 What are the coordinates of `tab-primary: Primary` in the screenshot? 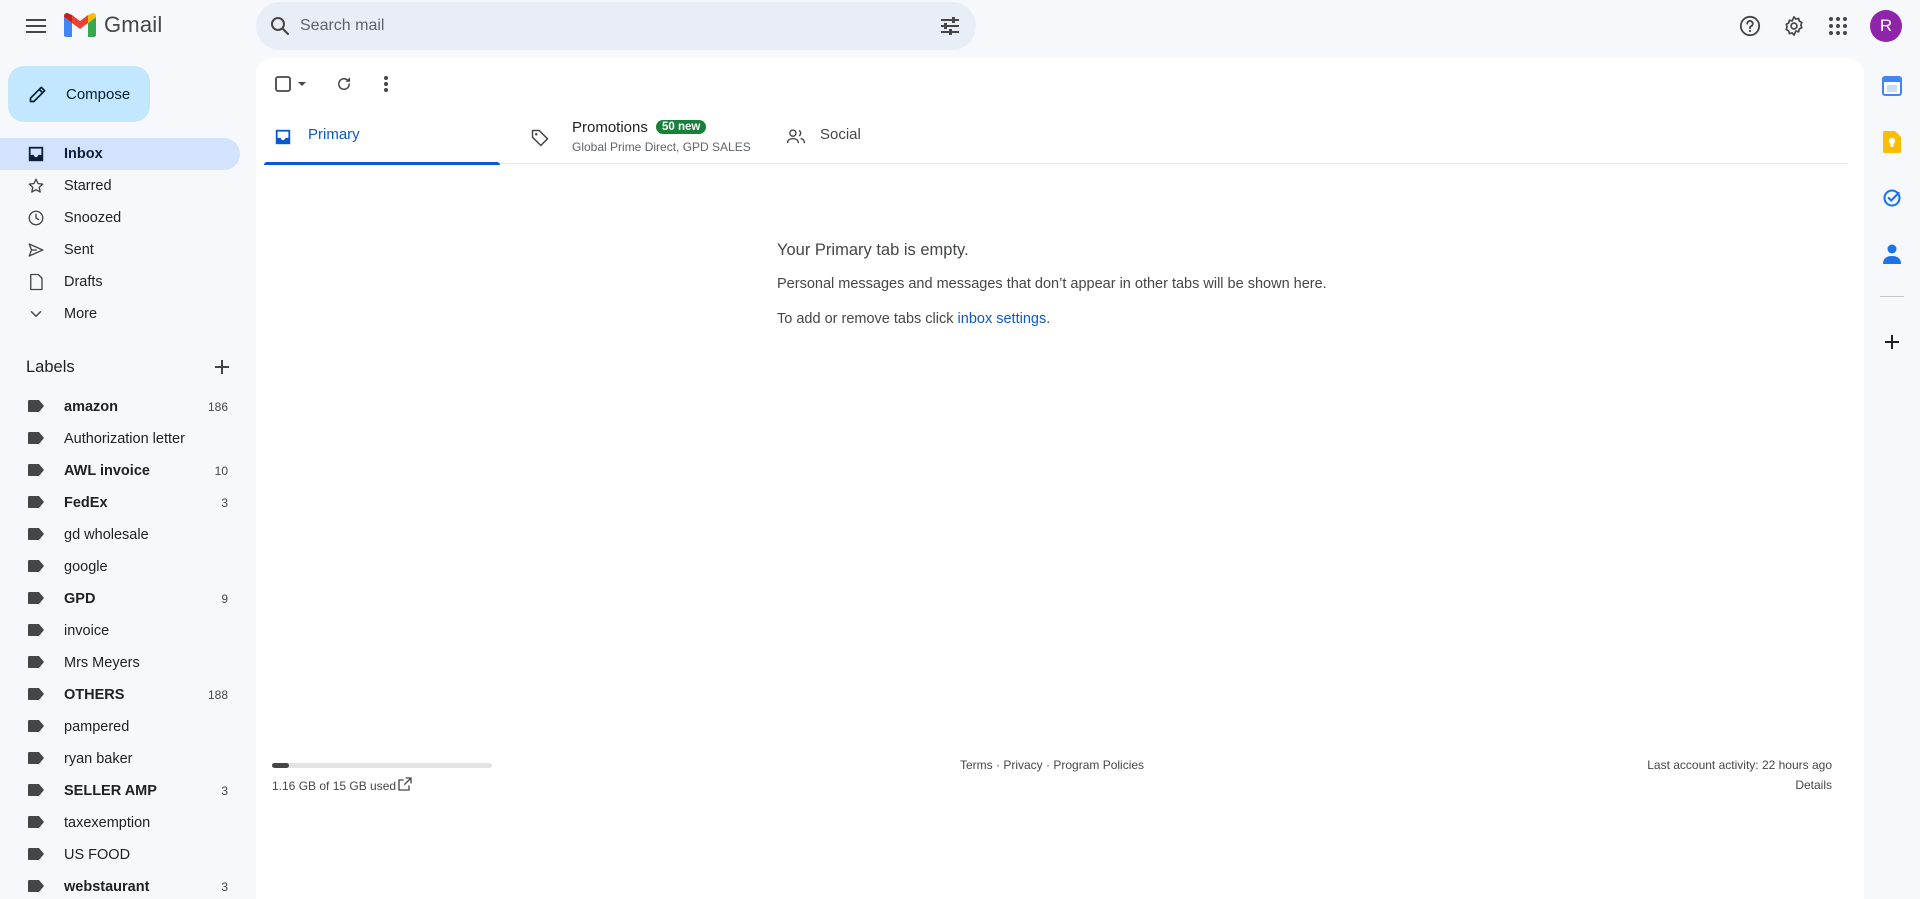 It's located at (382, 137).